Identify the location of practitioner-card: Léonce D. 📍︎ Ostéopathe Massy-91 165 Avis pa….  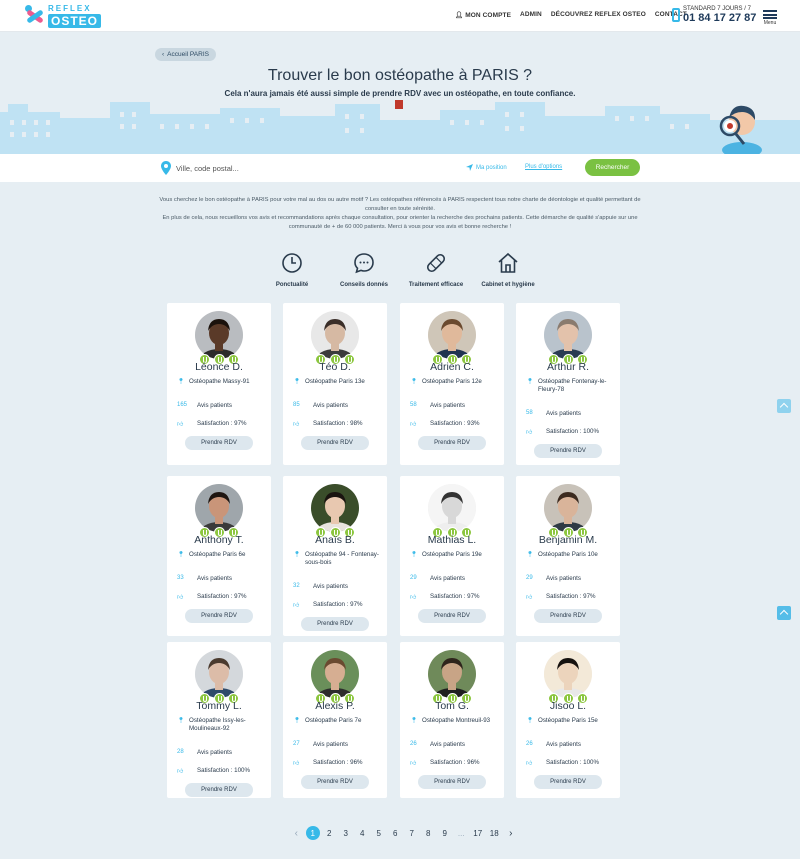
(219, 384).